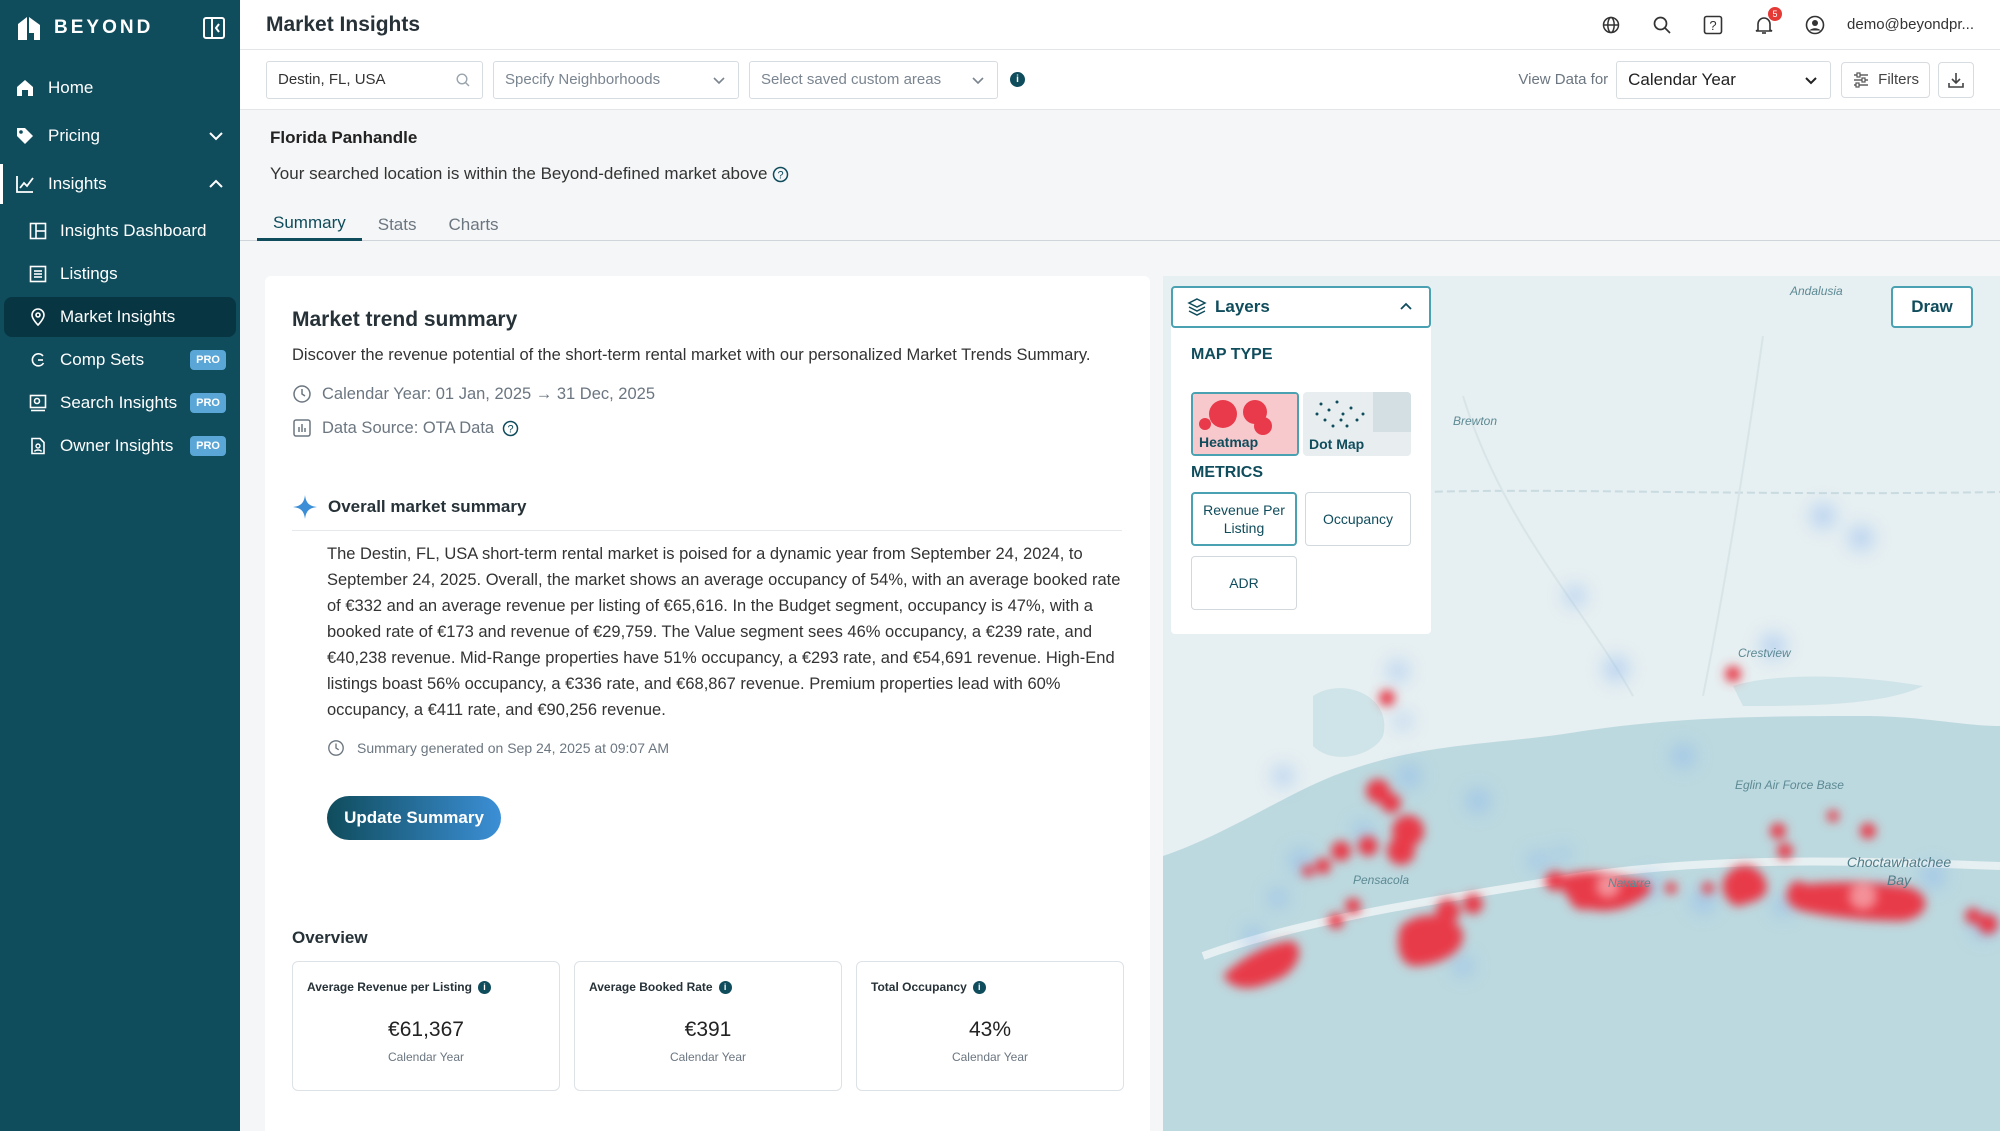  I want to click on price-tag-icon, so click(25, 136).